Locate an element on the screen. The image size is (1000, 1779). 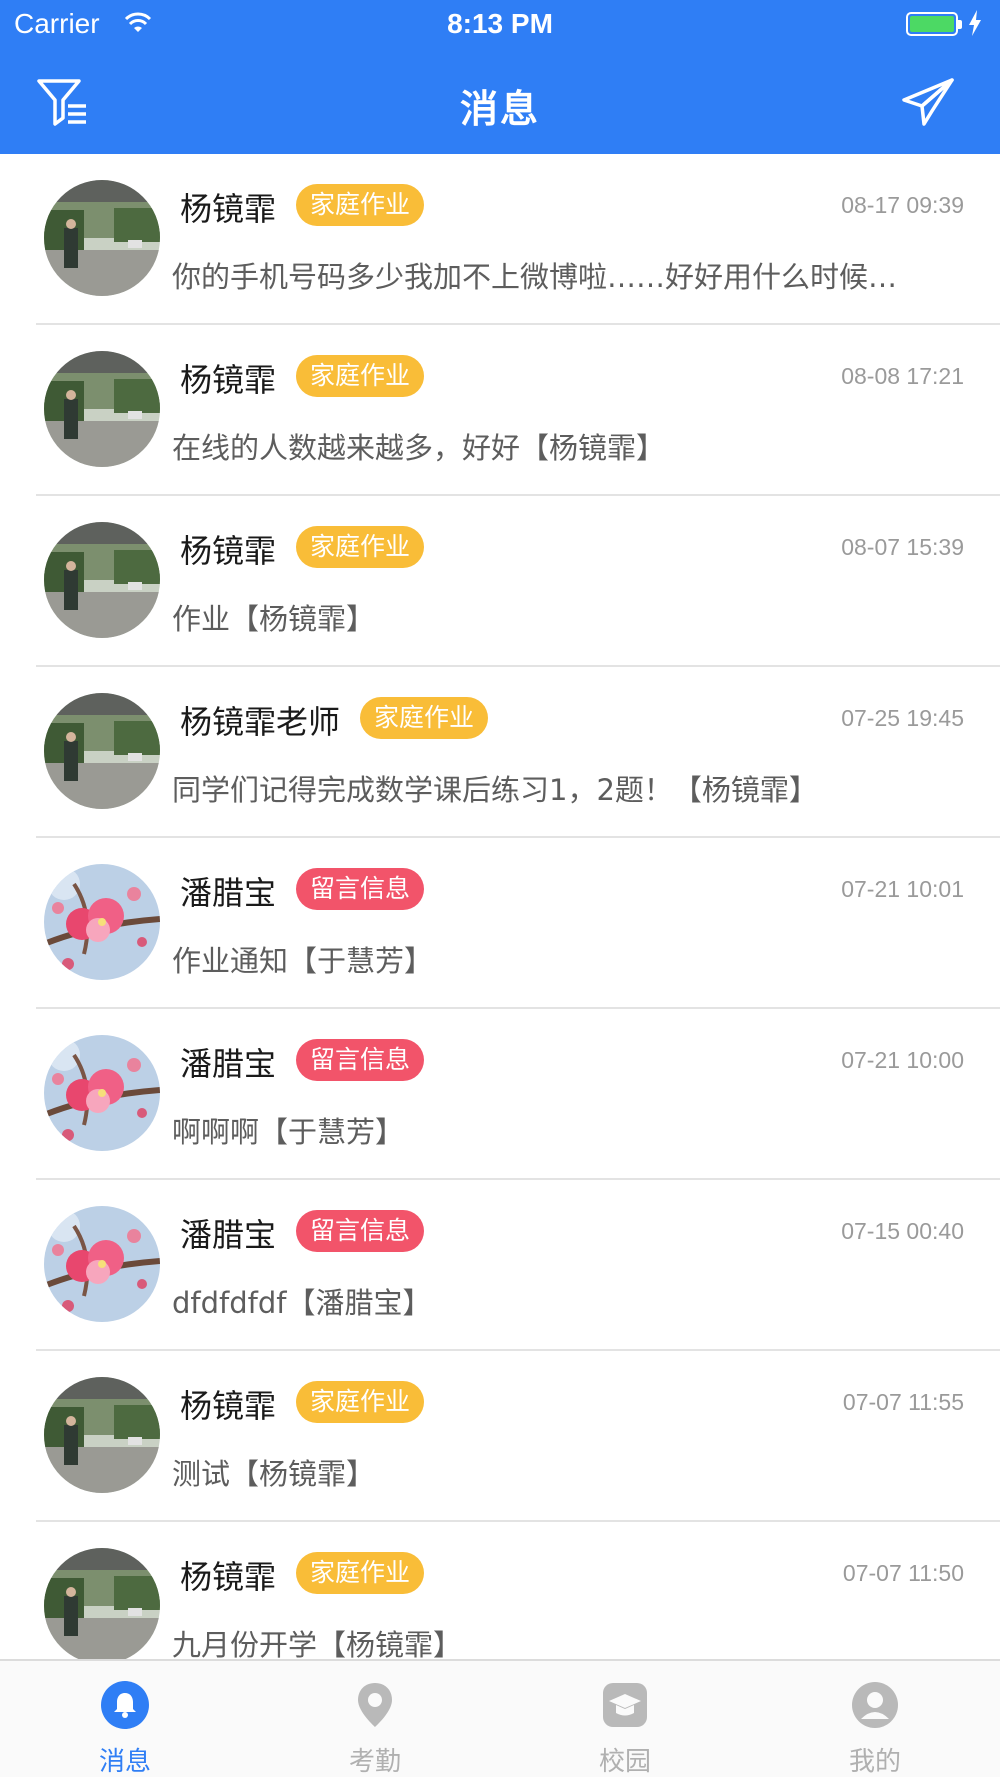
tab-campus: 校园 is located at coordinates (625, 1720).